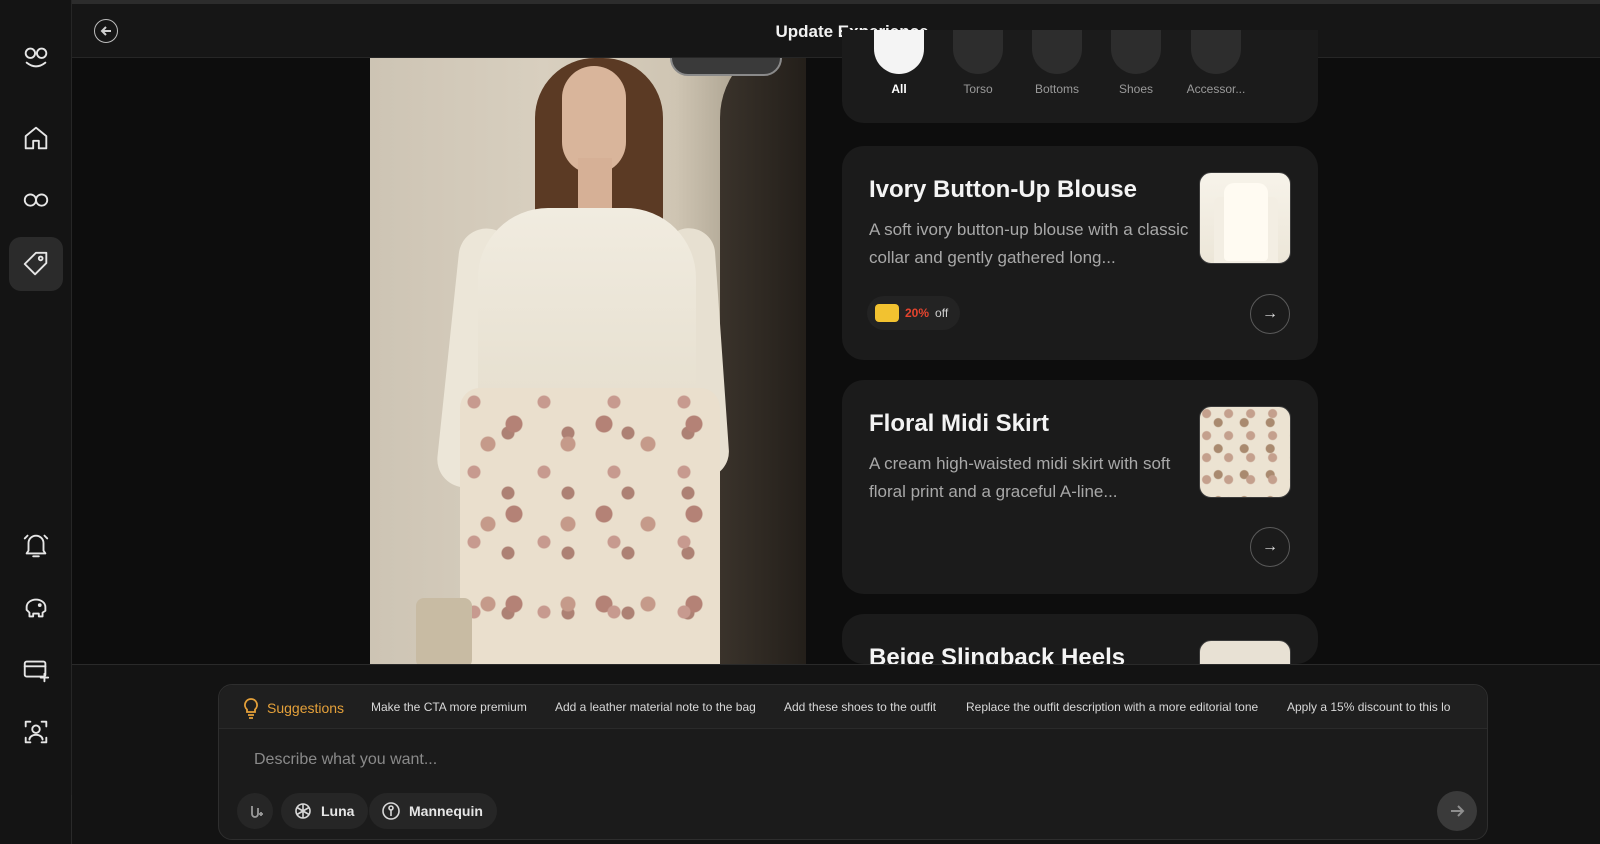 The height and width of the screenshot is (844, 1600). Describe the element at coordinates (1369, 707) in the screenshot. I see `suggestion-chip: Apply a 15% discount to this lo` at that location.